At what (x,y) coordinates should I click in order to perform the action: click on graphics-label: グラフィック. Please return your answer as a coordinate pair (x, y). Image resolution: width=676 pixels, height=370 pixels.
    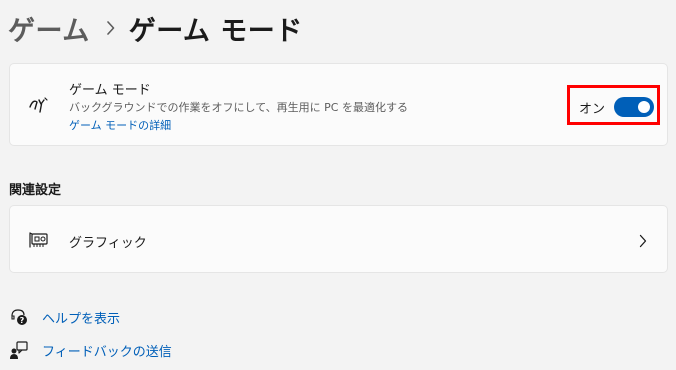
    Looking at the image, I should click on (108, 243).